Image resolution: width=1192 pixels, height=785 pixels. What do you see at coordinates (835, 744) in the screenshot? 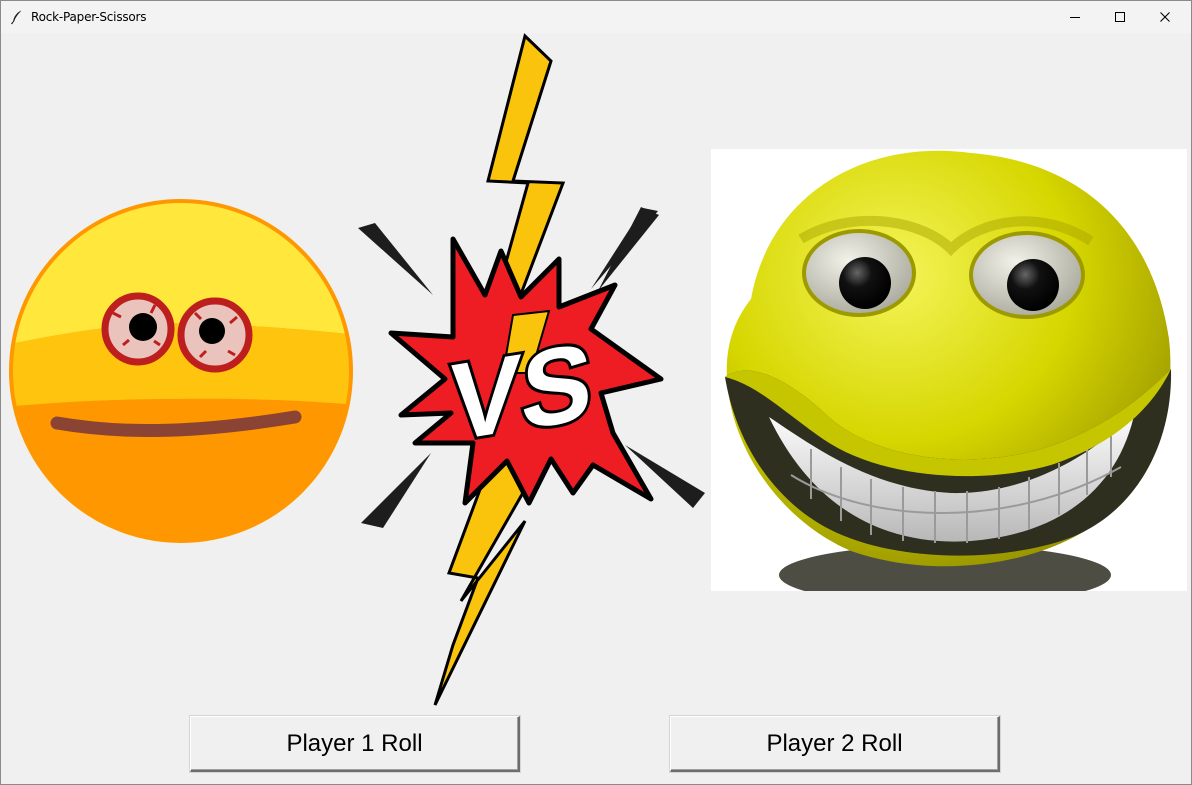
I see `player2-roll-button: Player 2 Roll` at bounding box center [835, 744].